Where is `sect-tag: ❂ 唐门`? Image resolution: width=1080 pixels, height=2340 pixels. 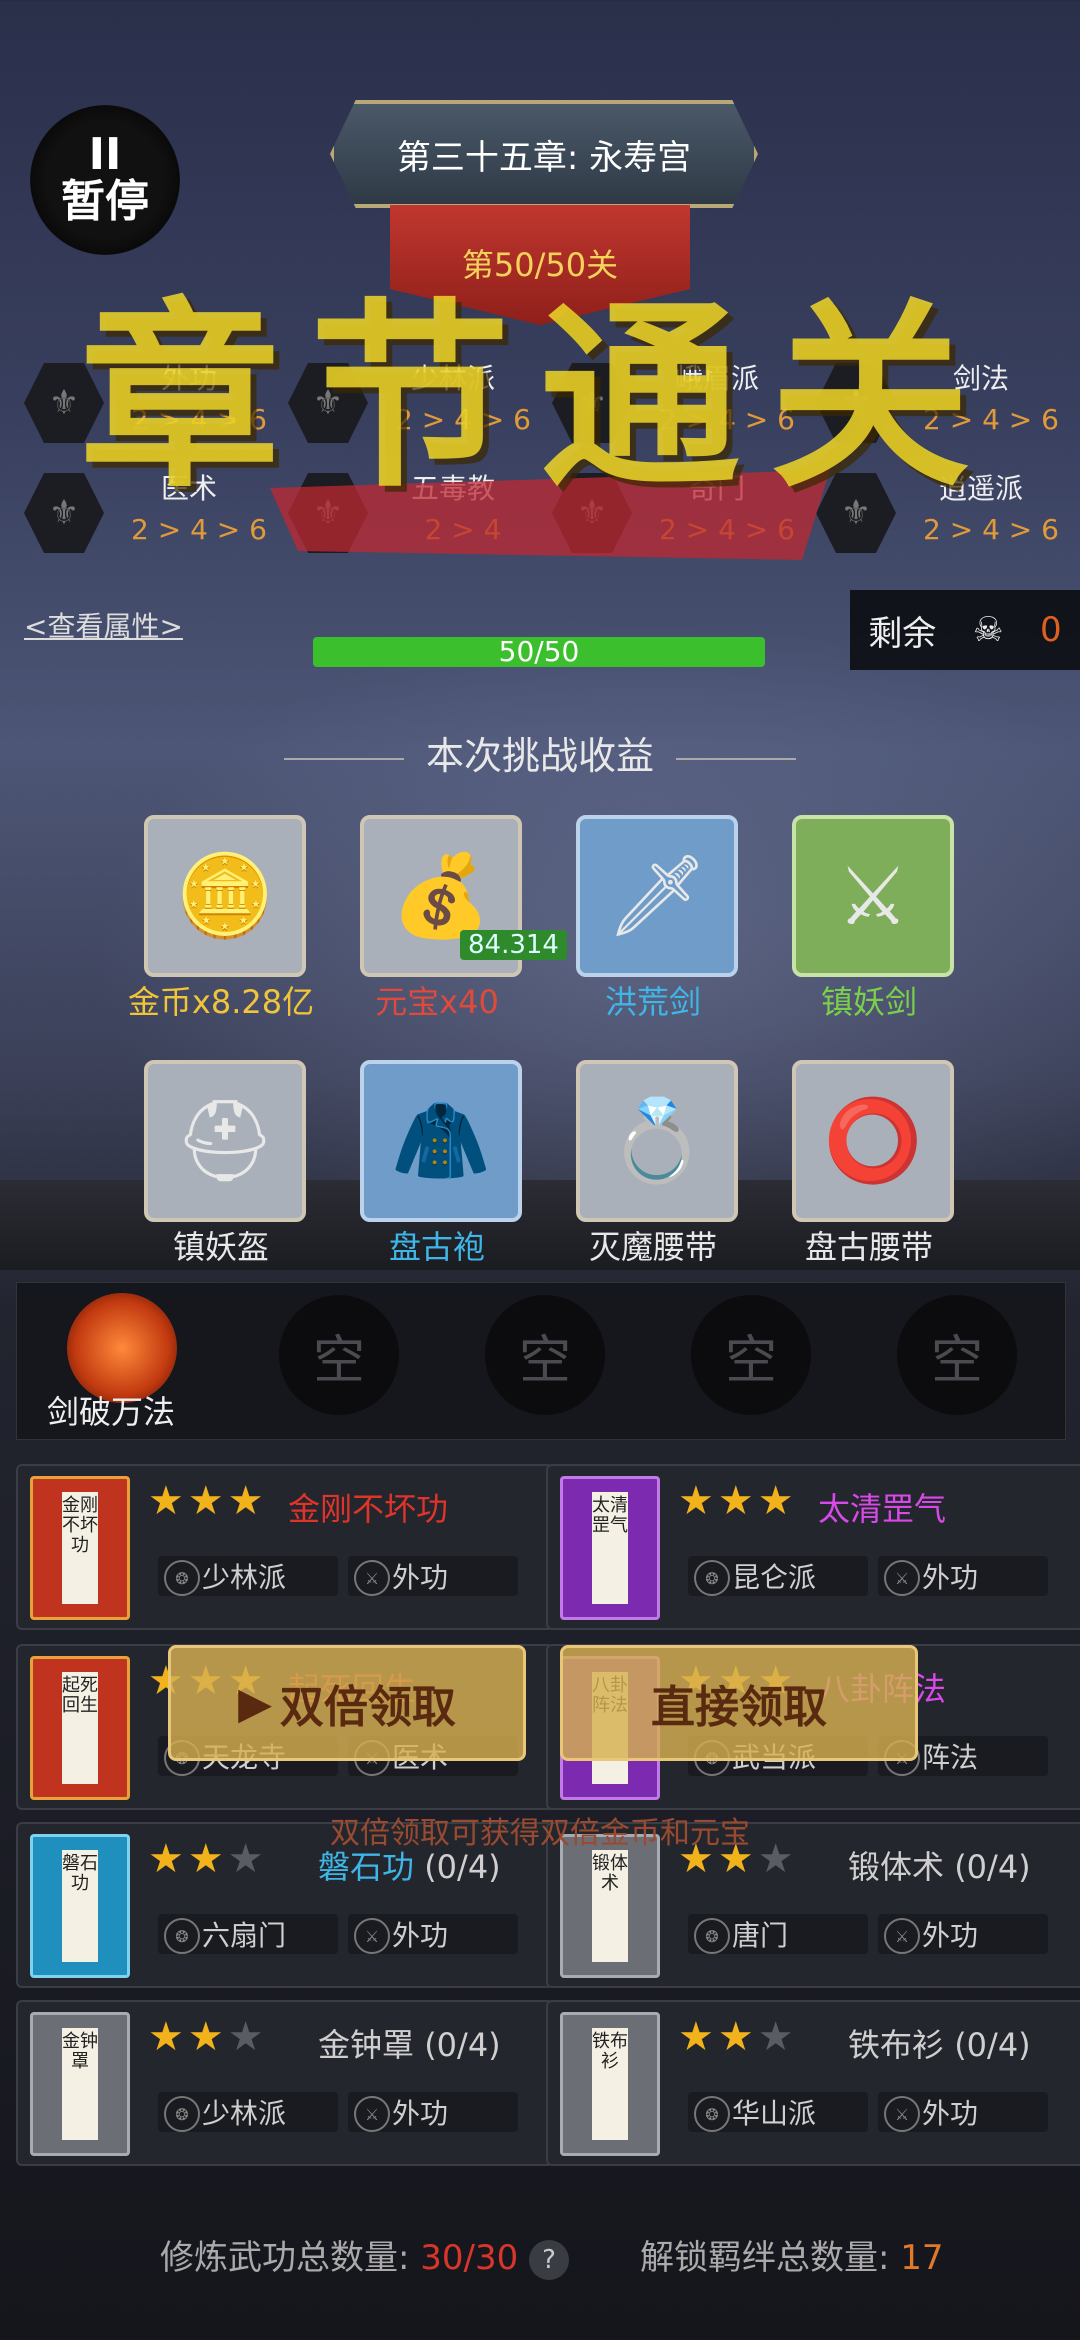
sect-tag: ❂ 唐门 is located at coordinates (778, 1934).